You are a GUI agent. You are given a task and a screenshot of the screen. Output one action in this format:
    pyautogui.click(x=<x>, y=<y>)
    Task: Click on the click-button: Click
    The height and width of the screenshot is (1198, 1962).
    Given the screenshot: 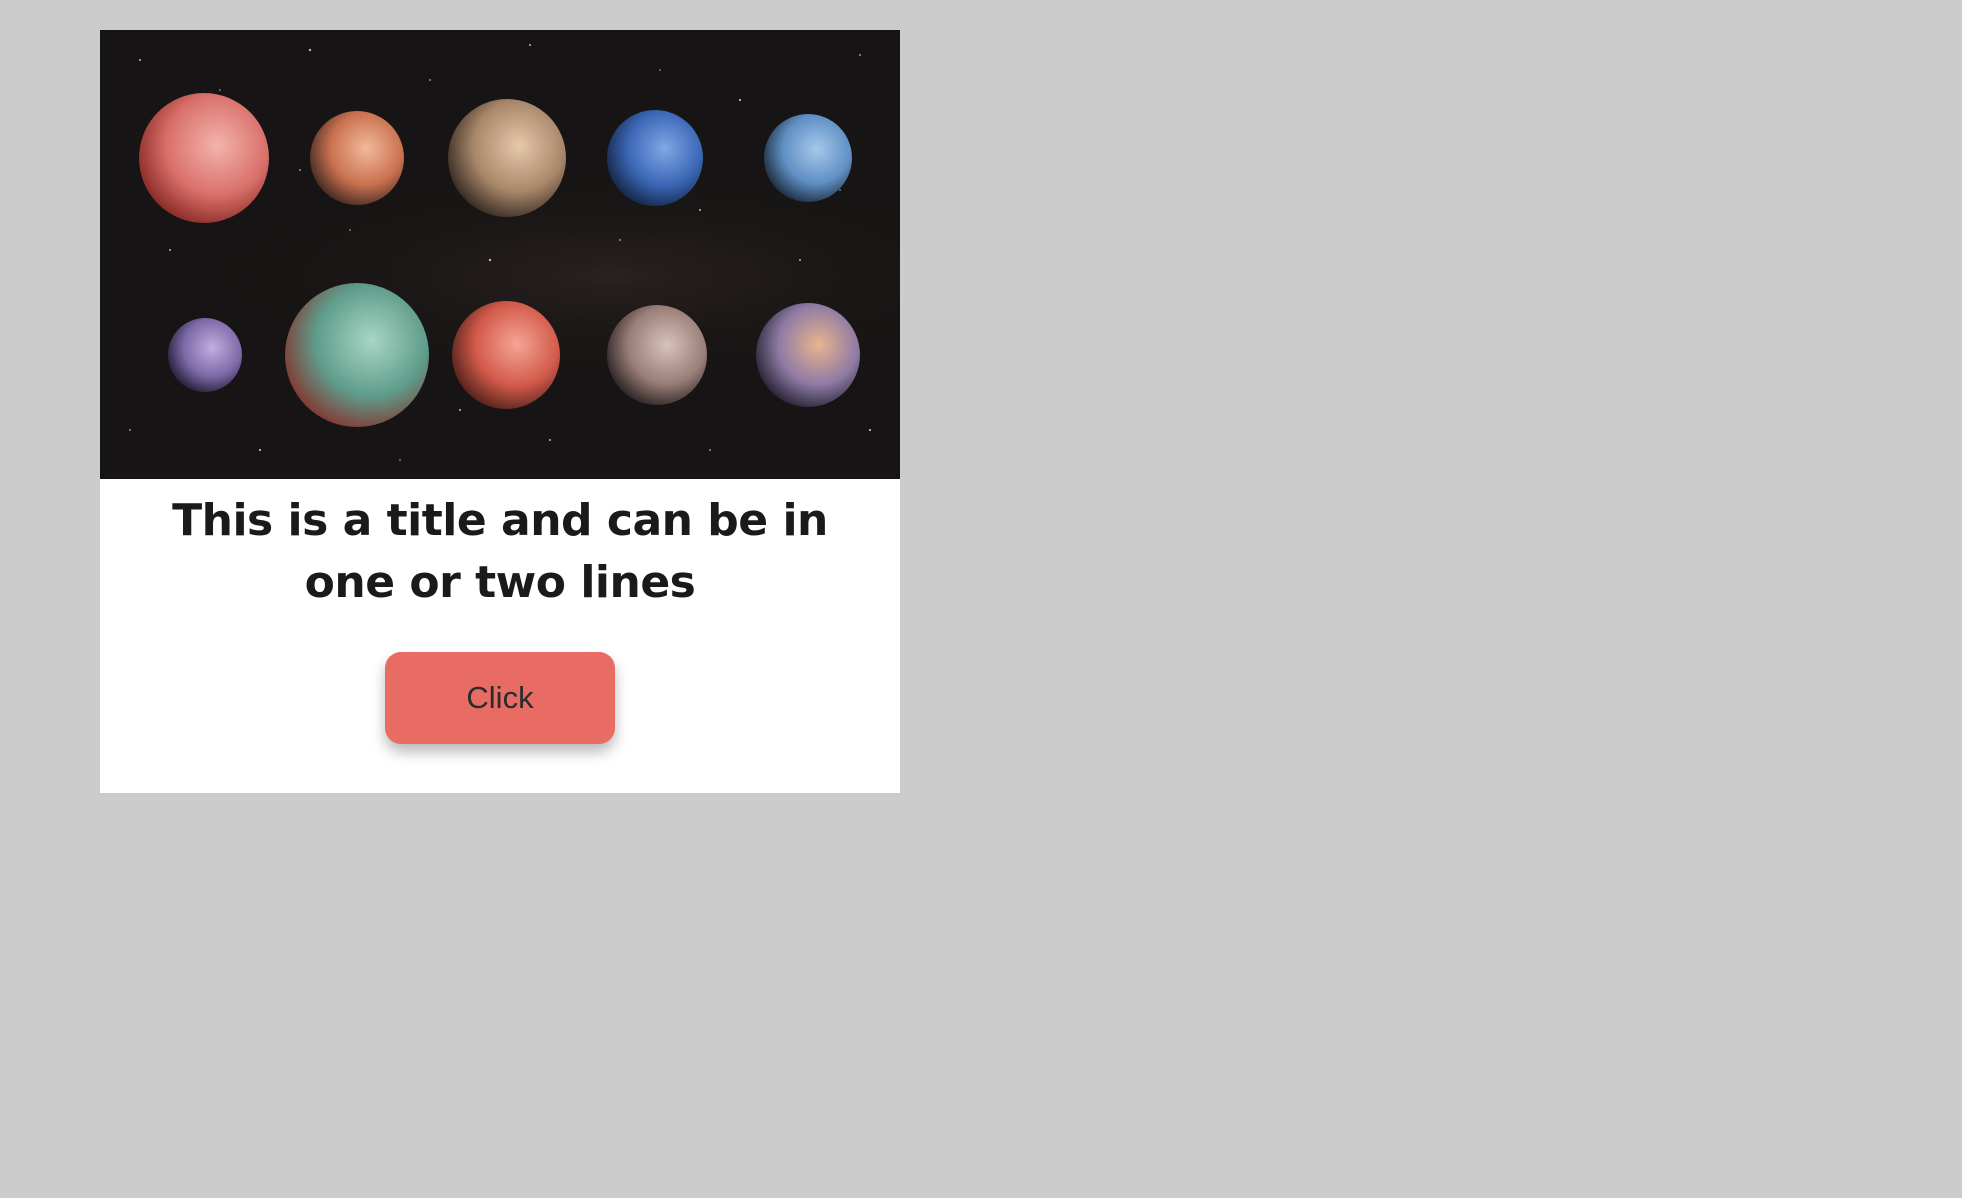 What is the action you would take?
    pyautogui.click(x=500, y=698)
    